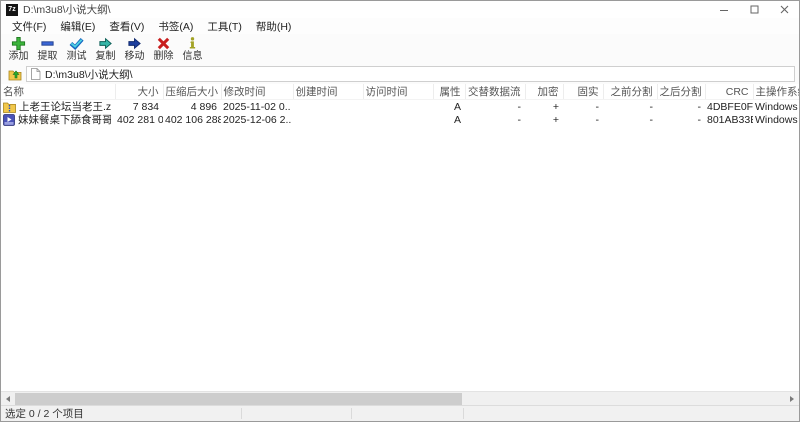 The height and width of the screenshot is (422, 800). What do you see at coordinates (105, 43) in the screenshot?
I see `copy-arrow-icon` at bounding box center [105, 43].